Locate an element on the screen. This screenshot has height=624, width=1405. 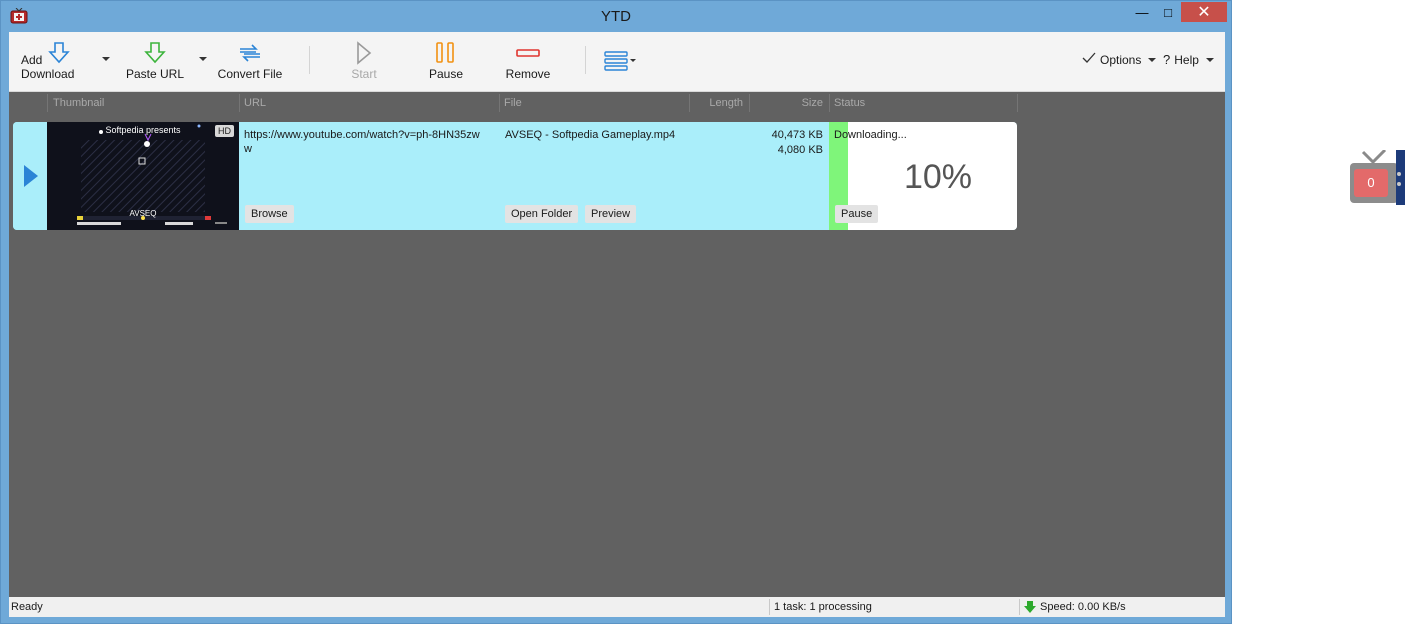
checkmark-icon is located at coordinates (1089, 59).